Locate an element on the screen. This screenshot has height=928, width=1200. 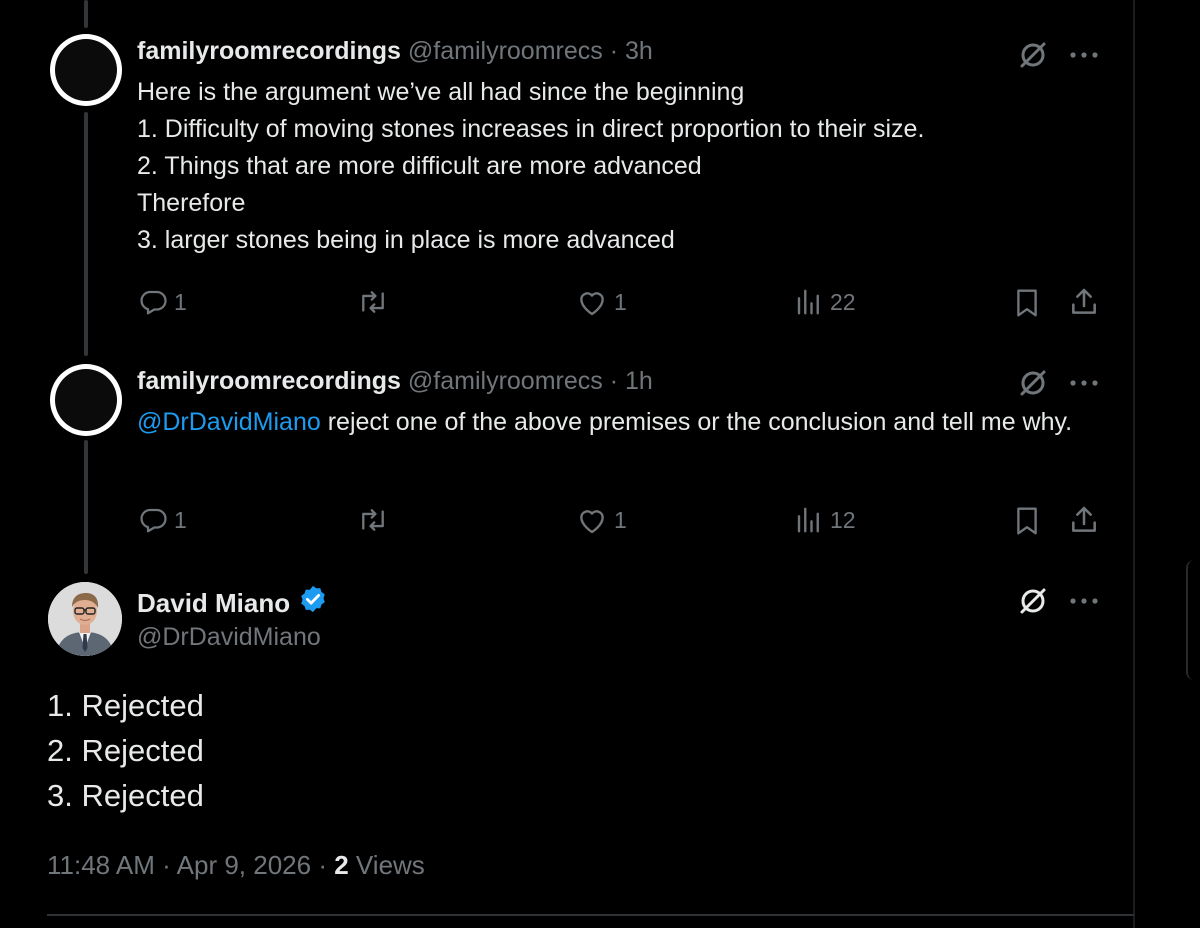
author-name-row: David Miano is located at coordinates (232, 602).